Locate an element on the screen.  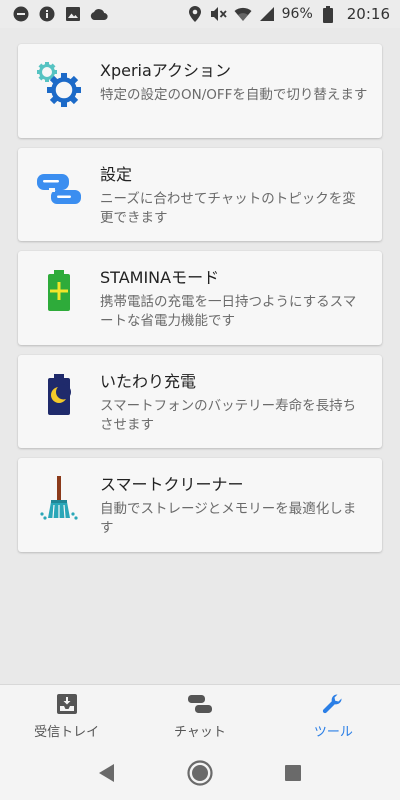
info-icon is located at coordinates (47, 14).